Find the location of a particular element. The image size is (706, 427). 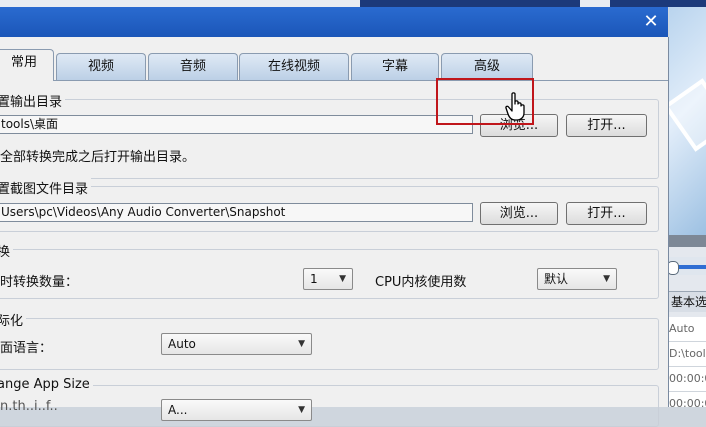

concurrent-count-value: 1 is located at coordinates (314, 279).